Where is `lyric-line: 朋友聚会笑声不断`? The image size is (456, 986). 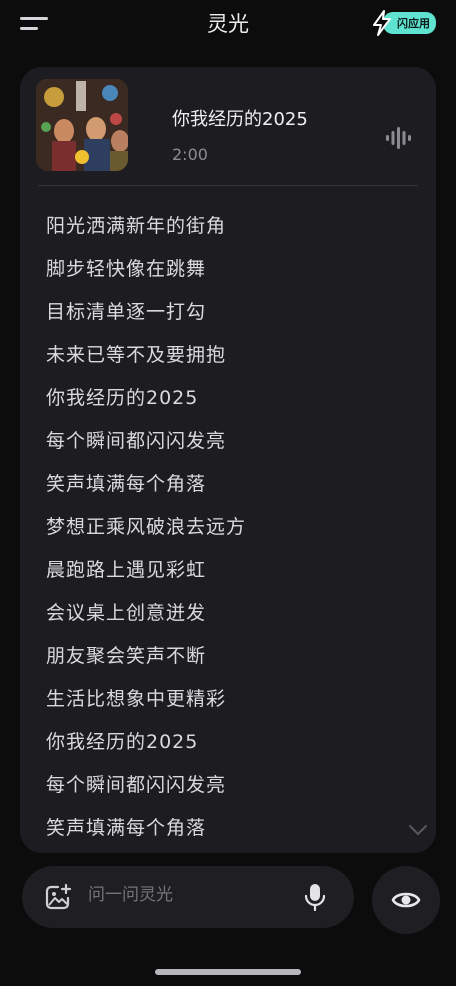
lyric-line: 朋友聚会笑声不断 is located at coordinates (126, 656).